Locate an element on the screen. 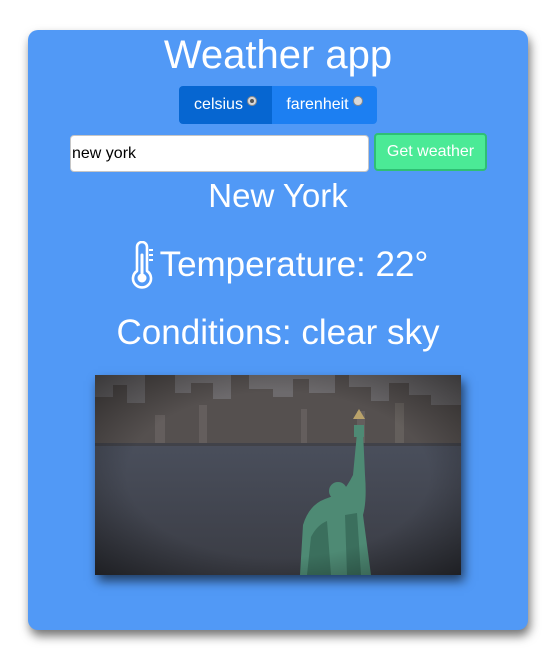 This screenshot has height=661, width=555. get-weather-button: Get weather is located at coordinates (430, 152).